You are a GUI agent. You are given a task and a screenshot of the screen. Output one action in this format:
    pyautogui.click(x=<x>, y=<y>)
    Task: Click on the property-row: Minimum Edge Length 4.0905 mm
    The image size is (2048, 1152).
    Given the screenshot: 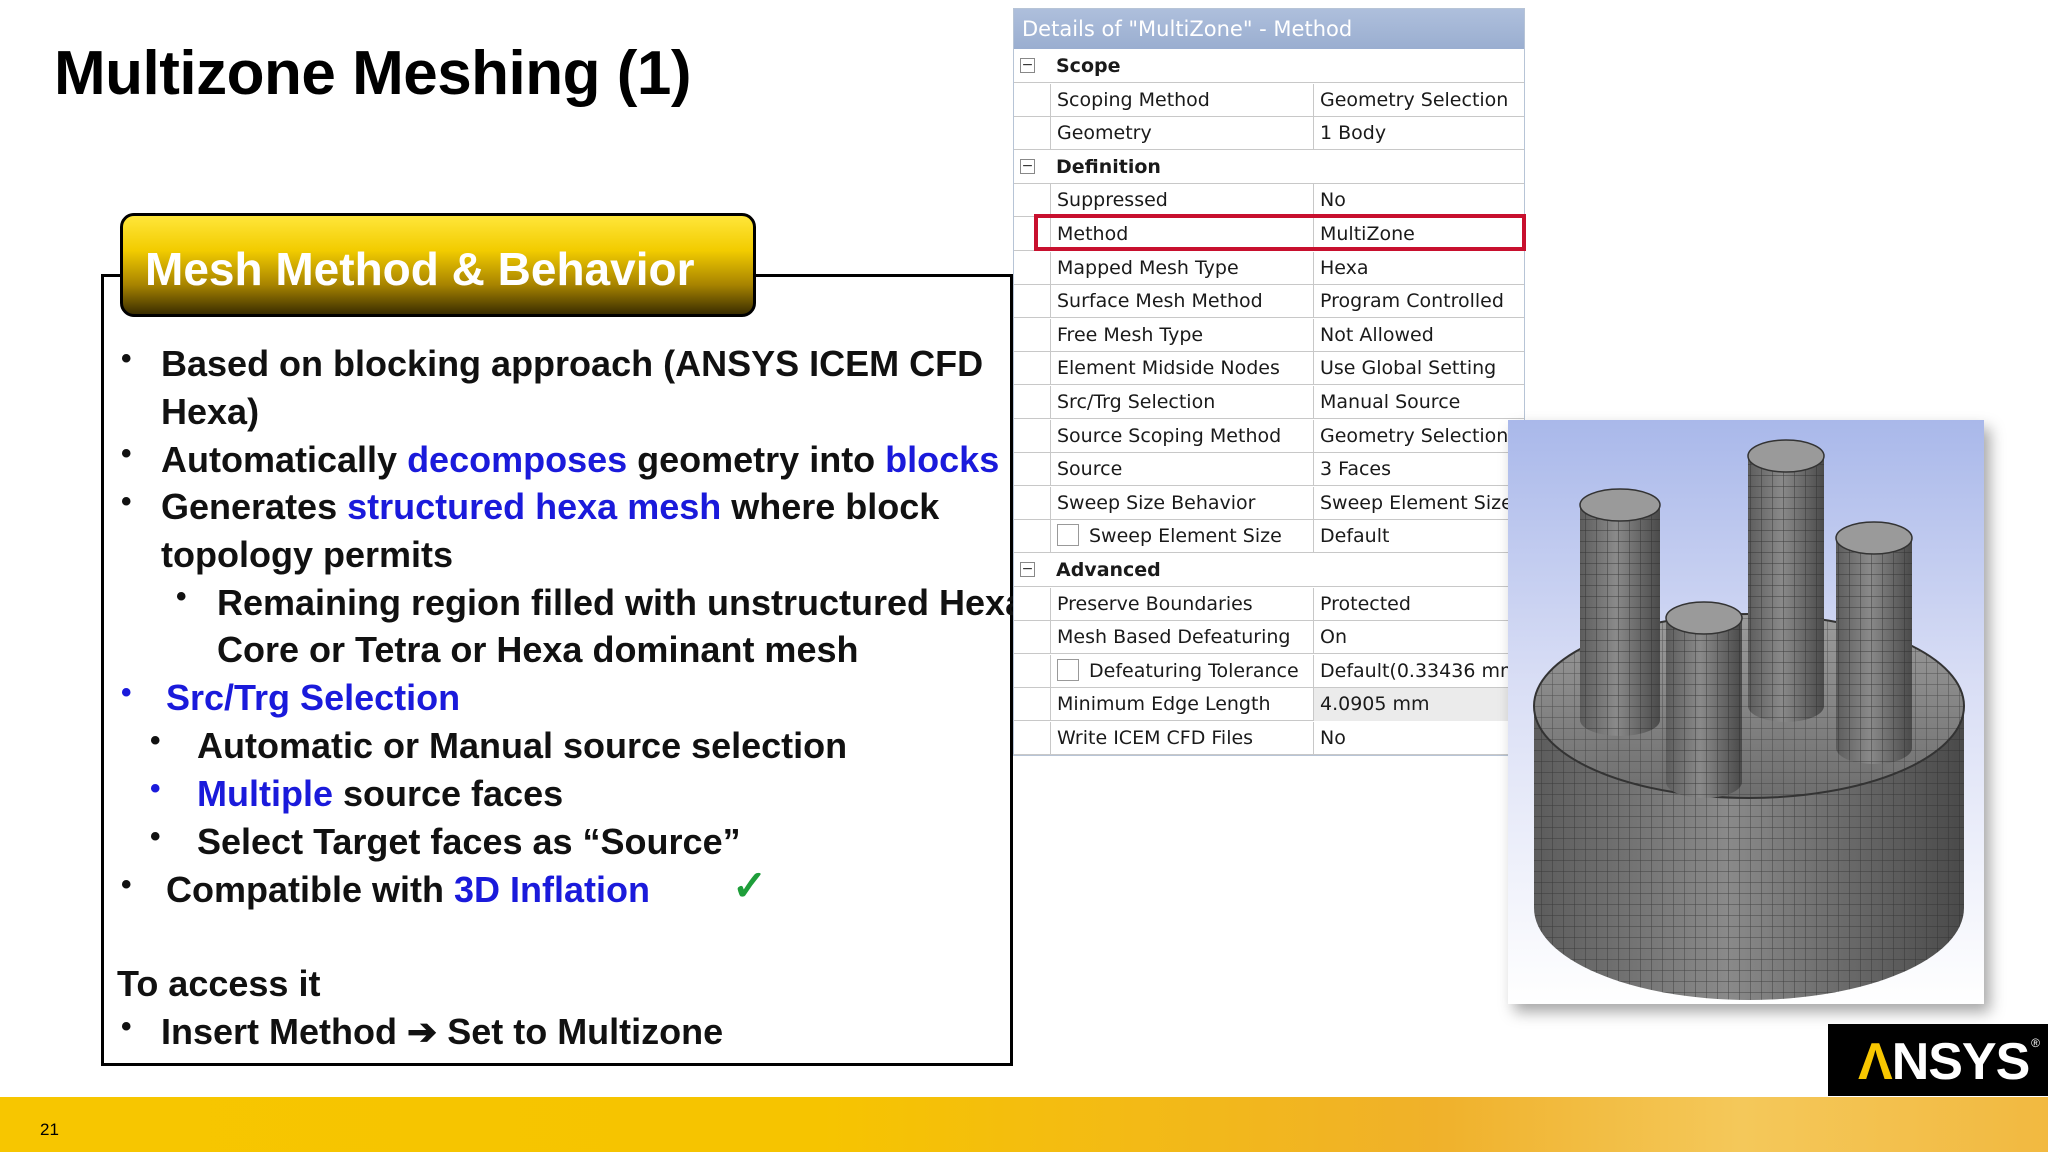 What is the action you would take?
    pyautogui.click(x=1269, y=705)
    